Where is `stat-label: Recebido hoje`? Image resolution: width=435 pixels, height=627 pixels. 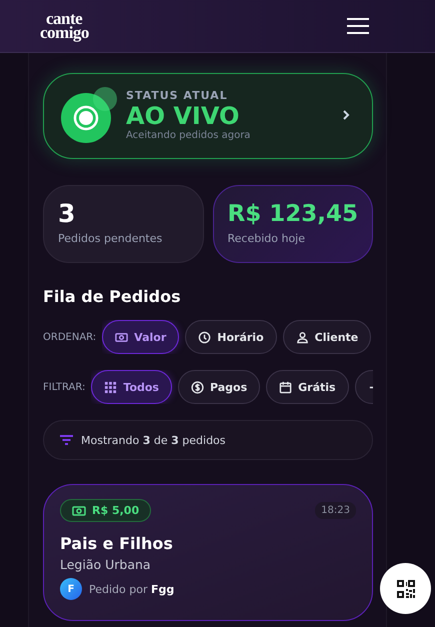
stat-label: Recebido hoje is located at coordinates (267, 238).